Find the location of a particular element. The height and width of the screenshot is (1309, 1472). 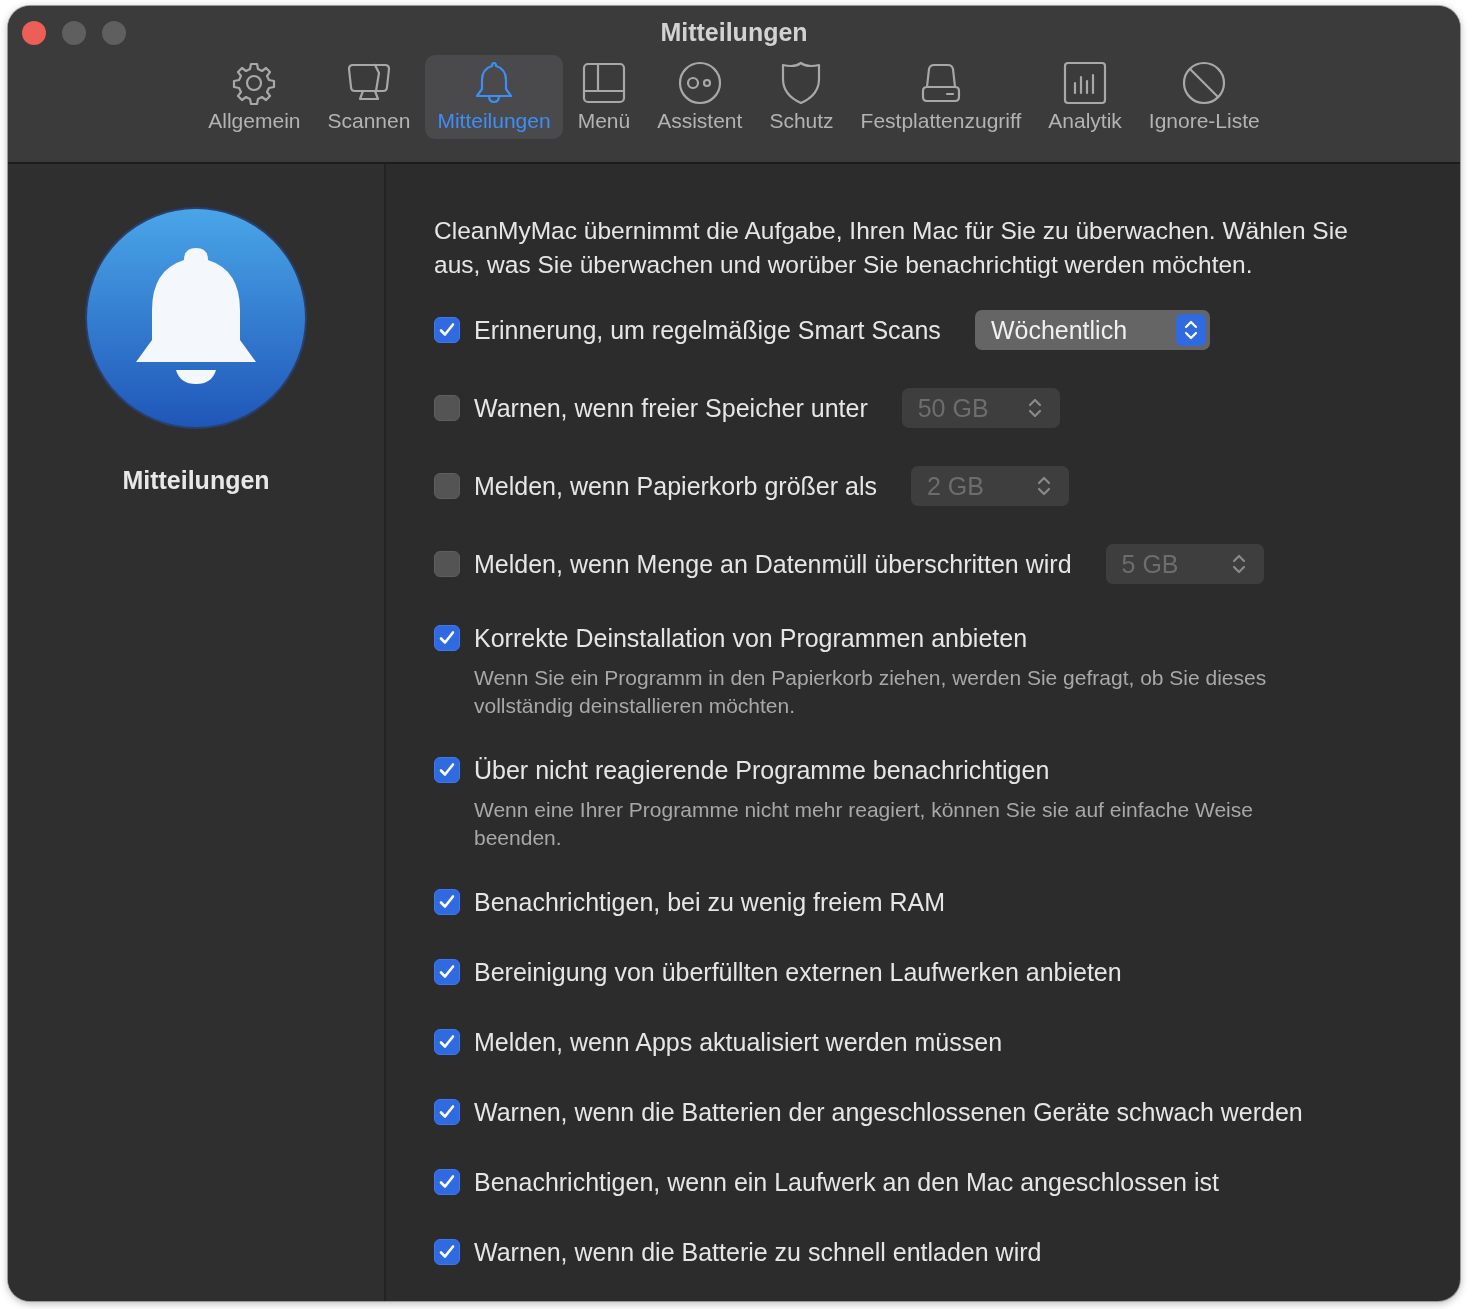

option-label: Benachrichtigen, bei zu wenig freiem RAM is located at coordinates (710, 902).